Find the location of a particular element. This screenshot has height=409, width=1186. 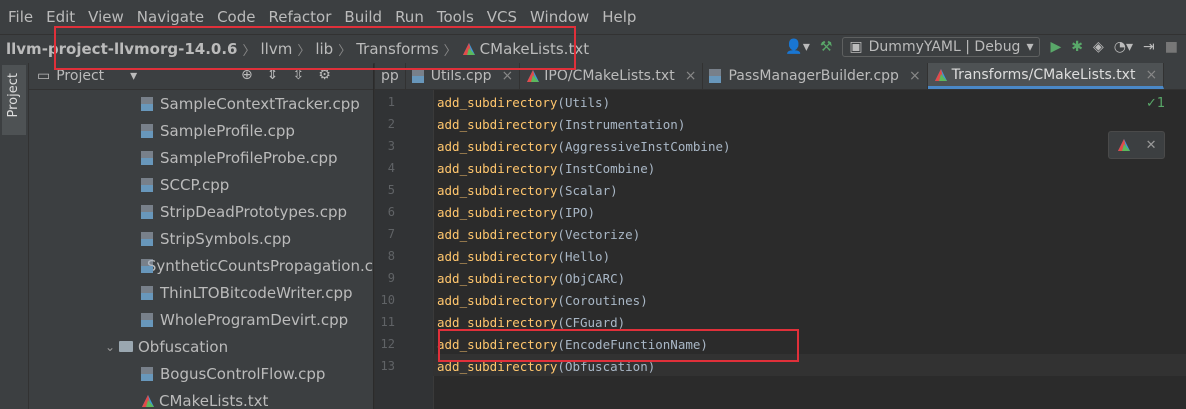

cmake-reload-icon is located at coordinates (1124, 145).